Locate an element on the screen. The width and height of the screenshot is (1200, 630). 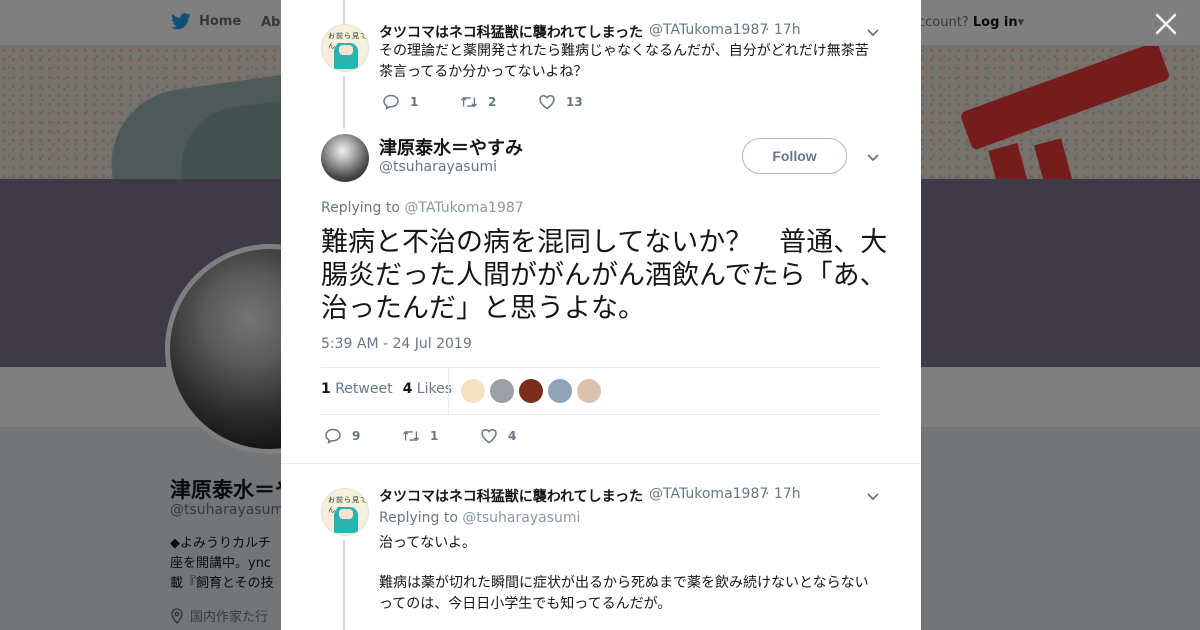
reply-button: 9 is located at coordinates (363, 436).